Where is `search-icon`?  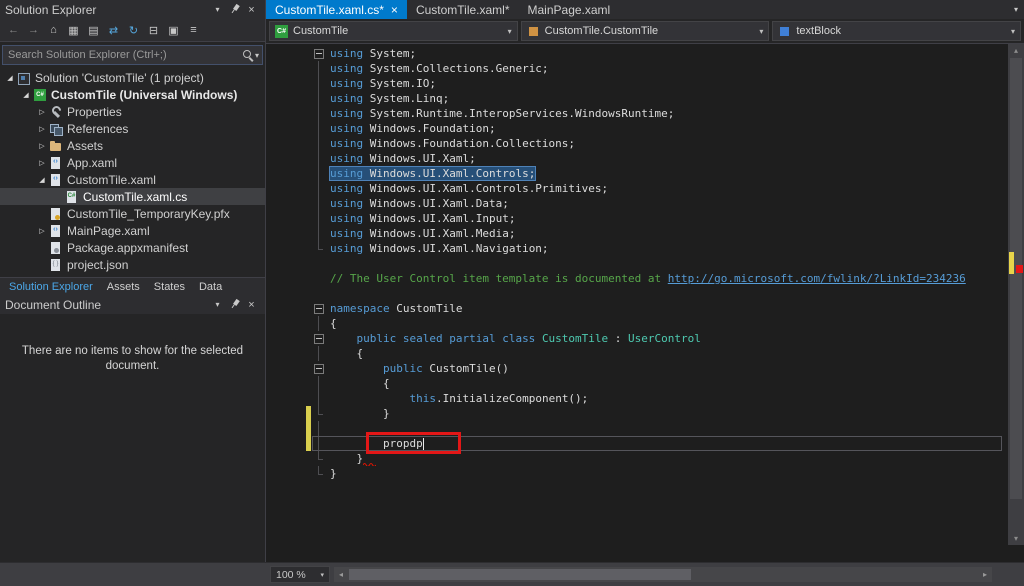 search-icon is located at coordinates (248, 55).